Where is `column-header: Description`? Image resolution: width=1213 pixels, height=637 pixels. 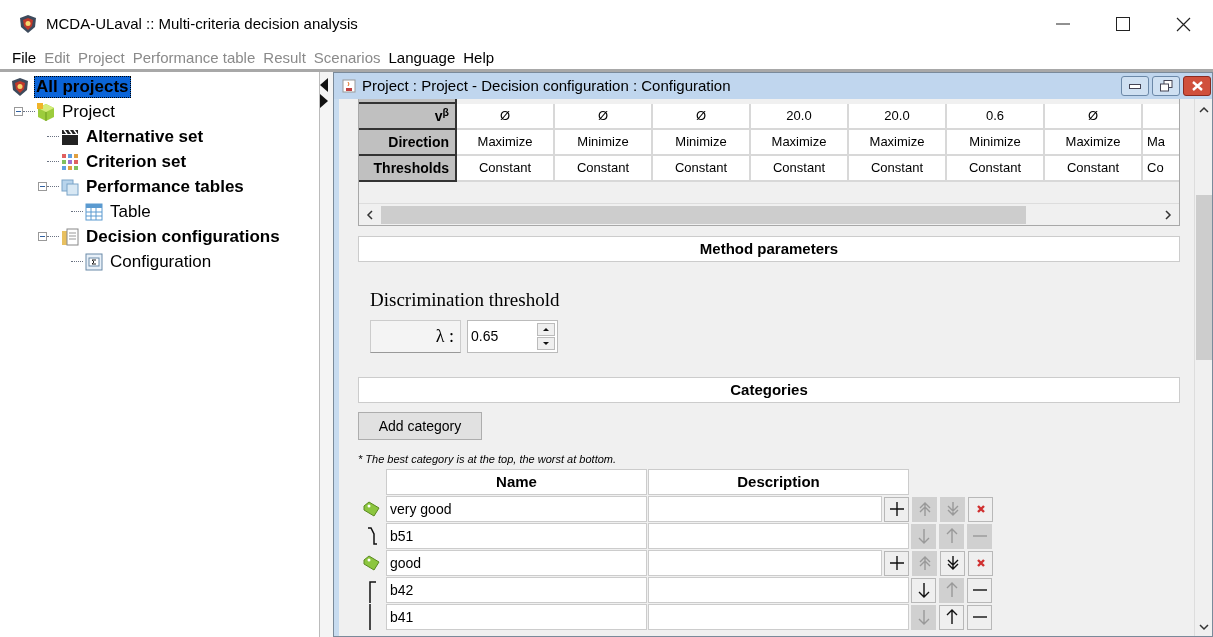
column-header: Description is located at coordinates (778, 482).